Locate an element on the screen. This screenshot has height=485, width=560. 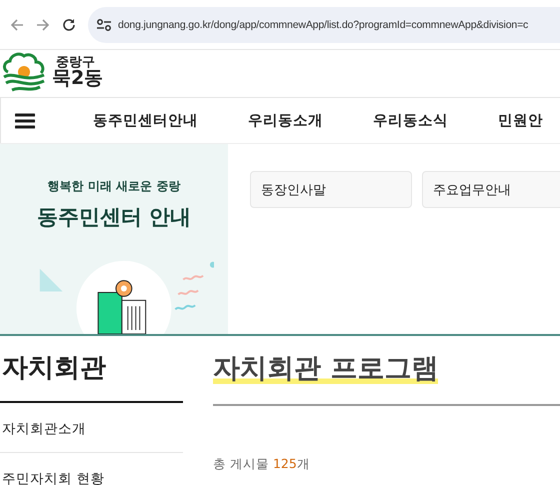
dong-name: 묵2동 is located at coordinates (78, 79).